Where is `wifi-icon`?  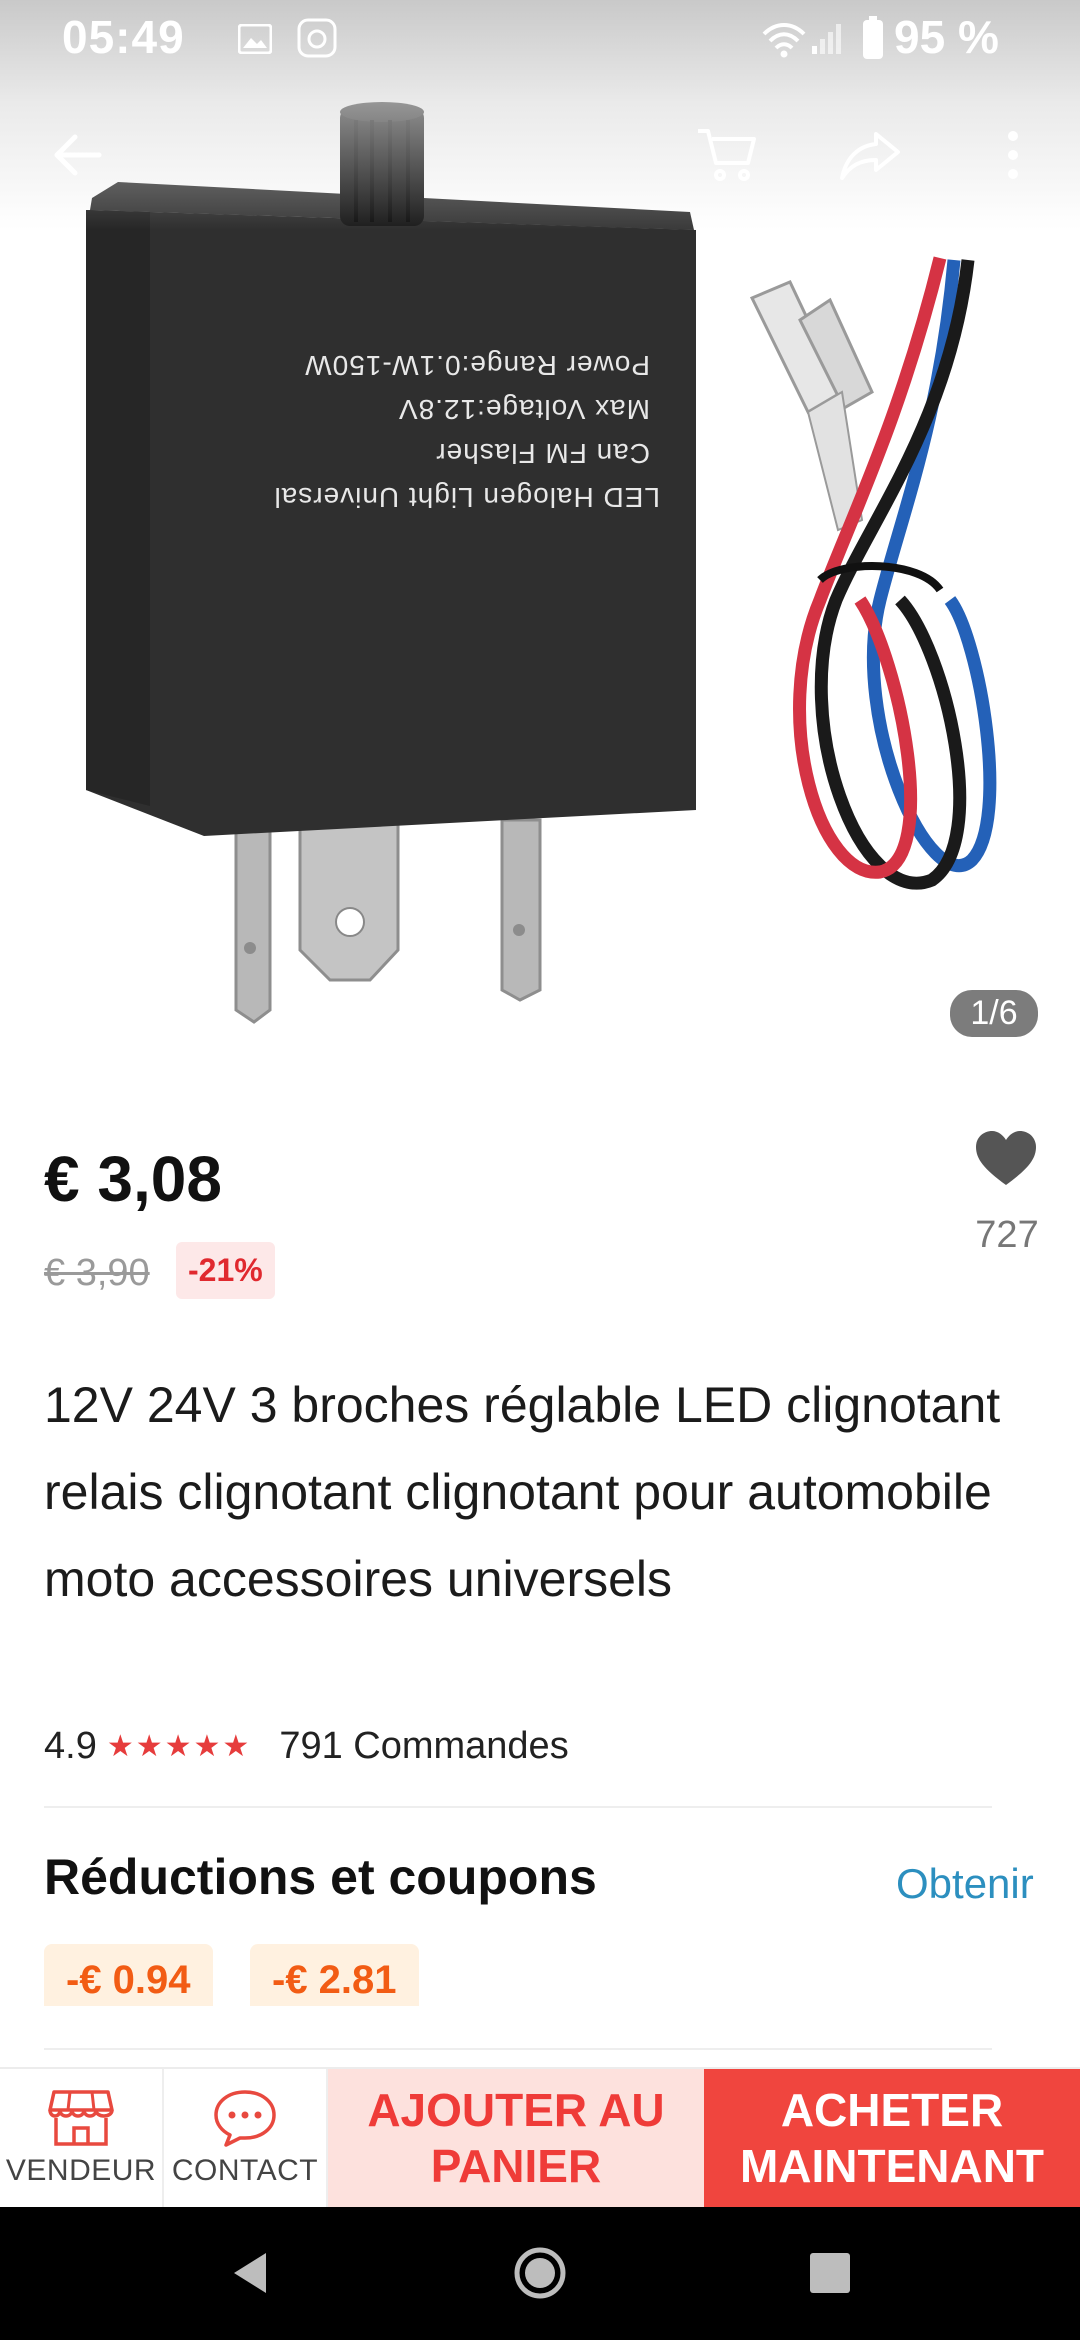
wifi-icon is located at coordinates (784, 40).